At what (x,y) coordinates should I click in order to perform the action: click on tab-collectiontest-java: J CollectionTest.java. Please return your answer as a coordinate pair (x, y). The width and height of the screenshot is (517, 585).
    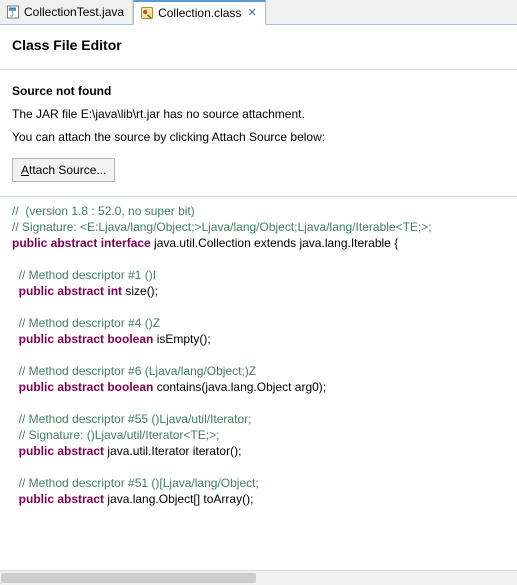
    Looking at the image, I should click on (67, 12).